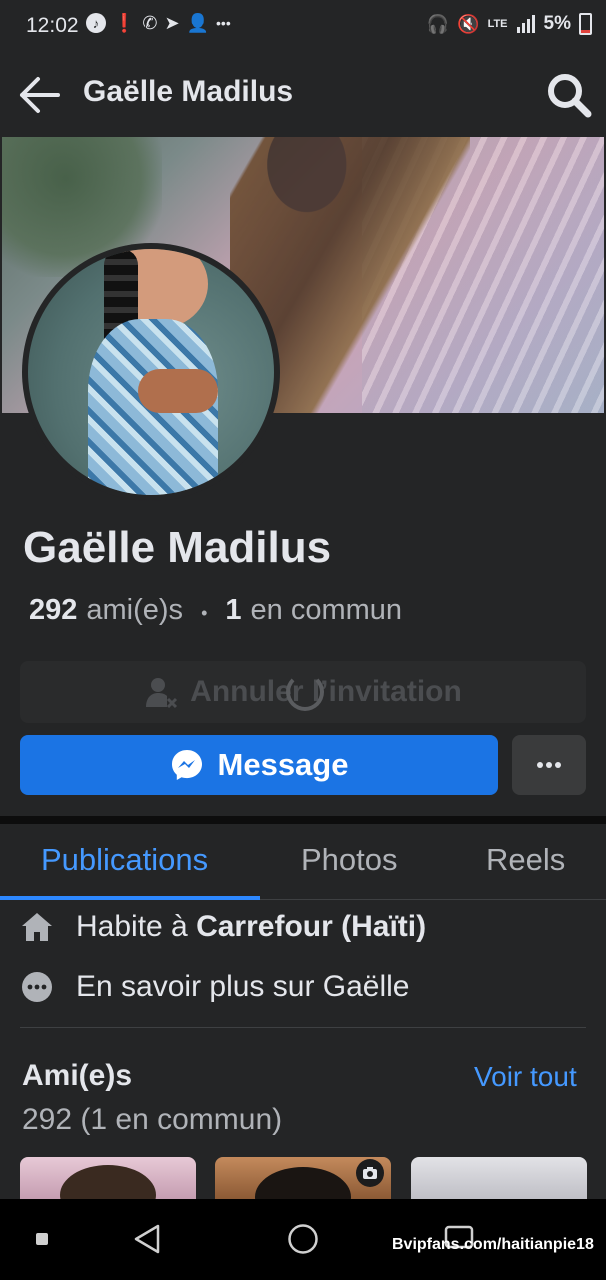  What do you see at coordinates (135, 610) in the screenshot?
I see `friends-label: ami(e)s` at bounding box center [135, 610].